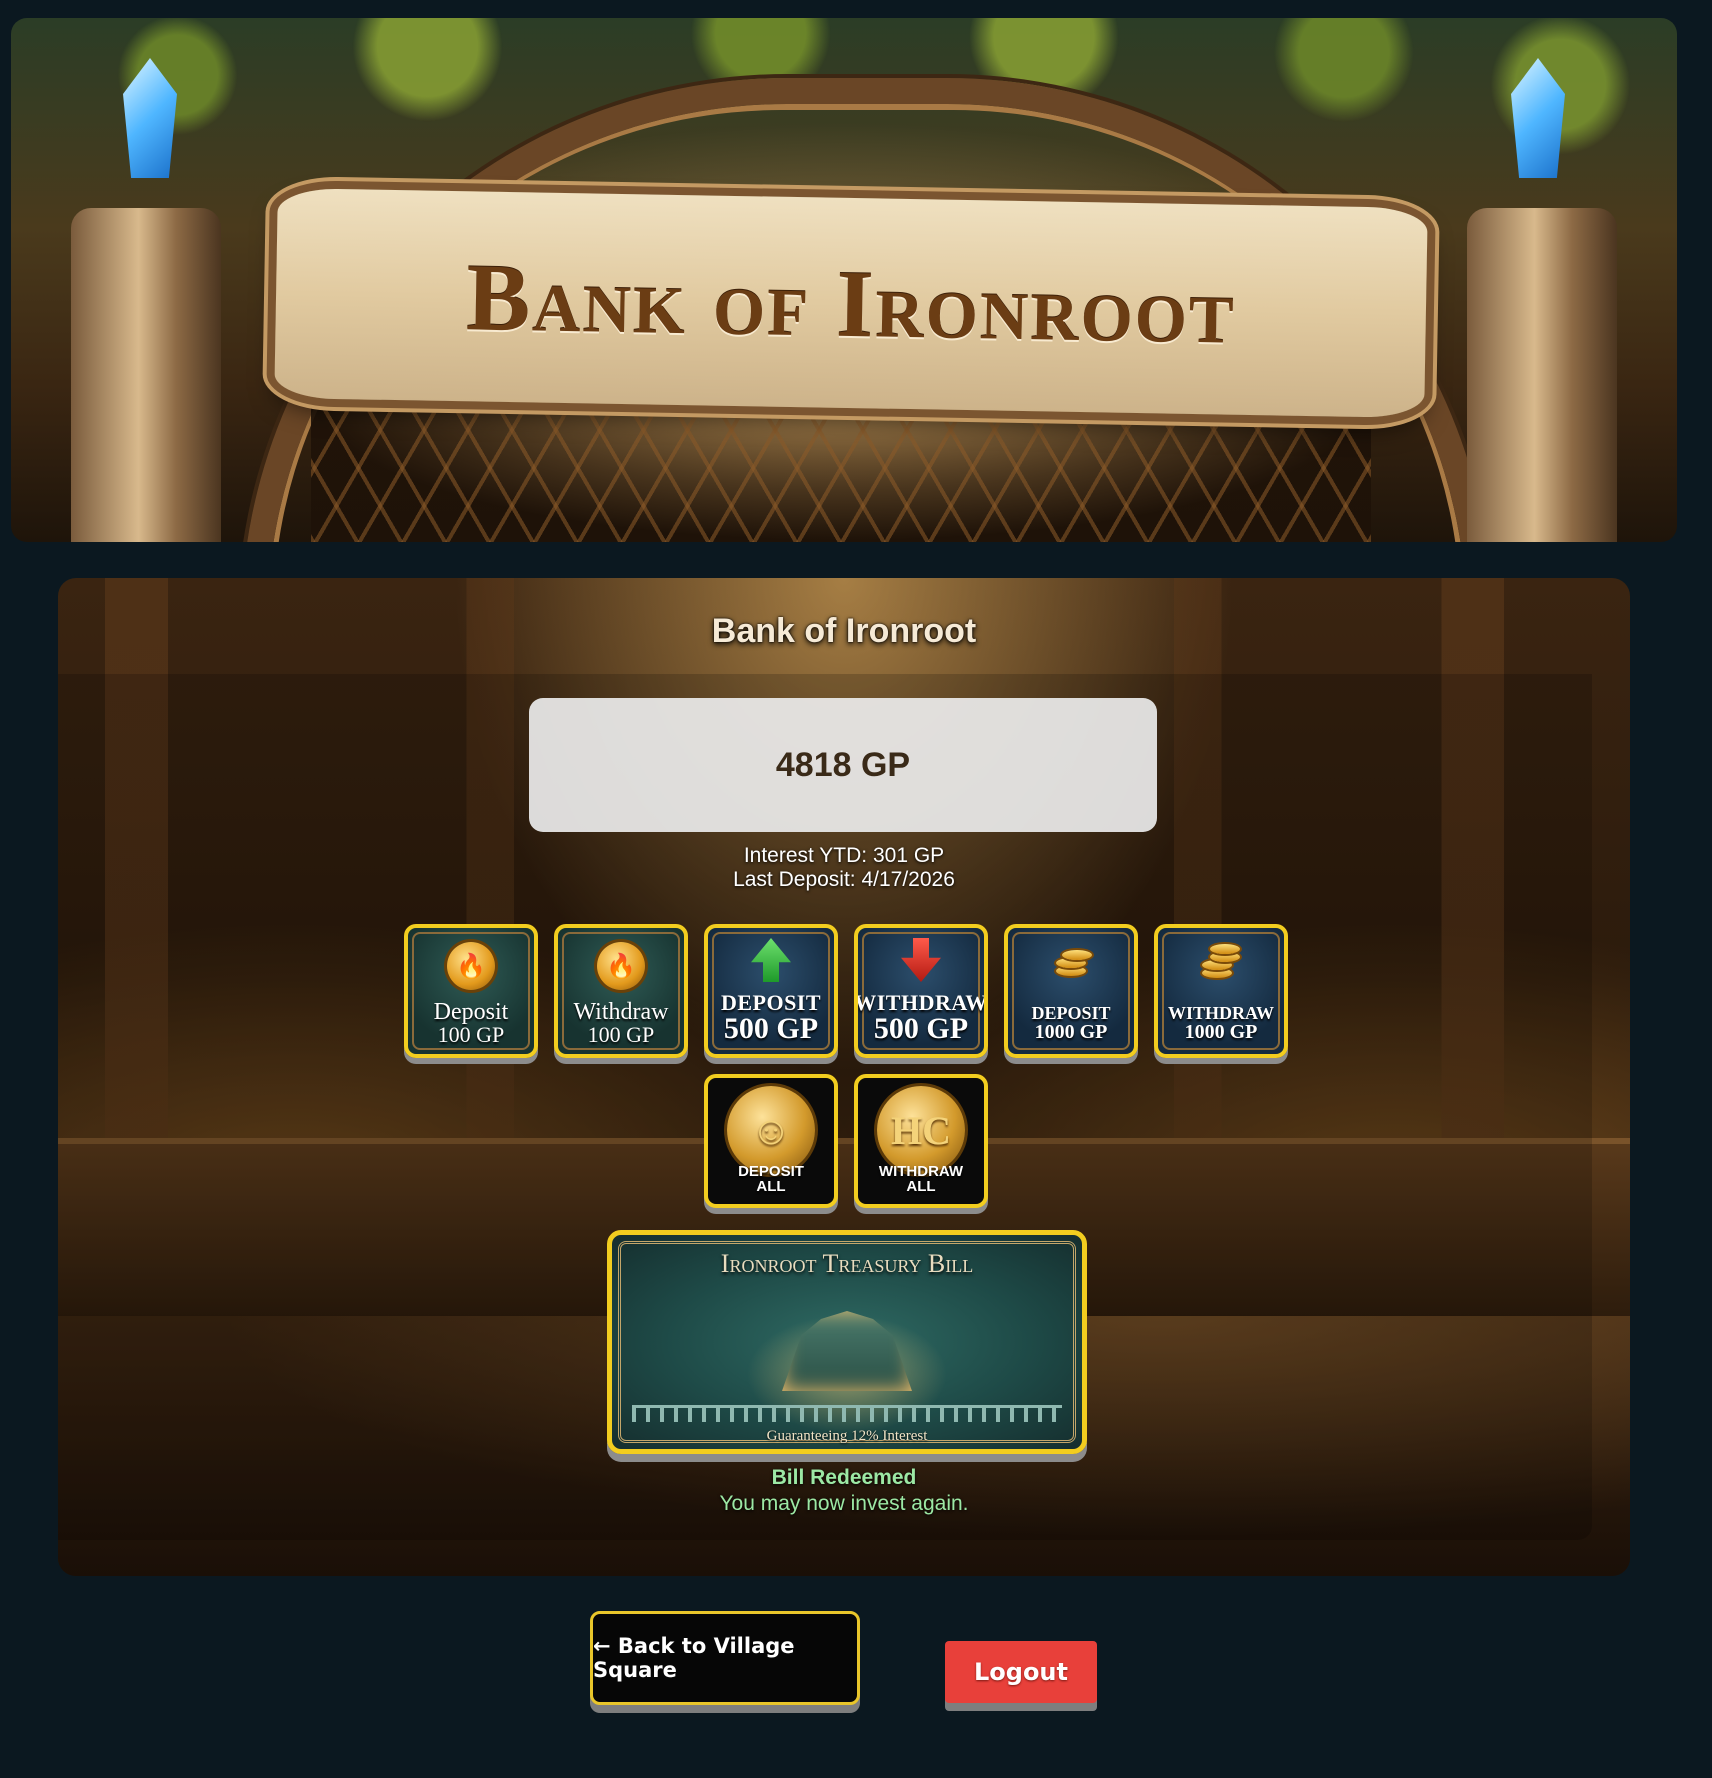 The height and width of the screenshot is (1778, 1712). I want to click on withdraw-500-button: WITHDRAW 500 GP, so click(921, 991).